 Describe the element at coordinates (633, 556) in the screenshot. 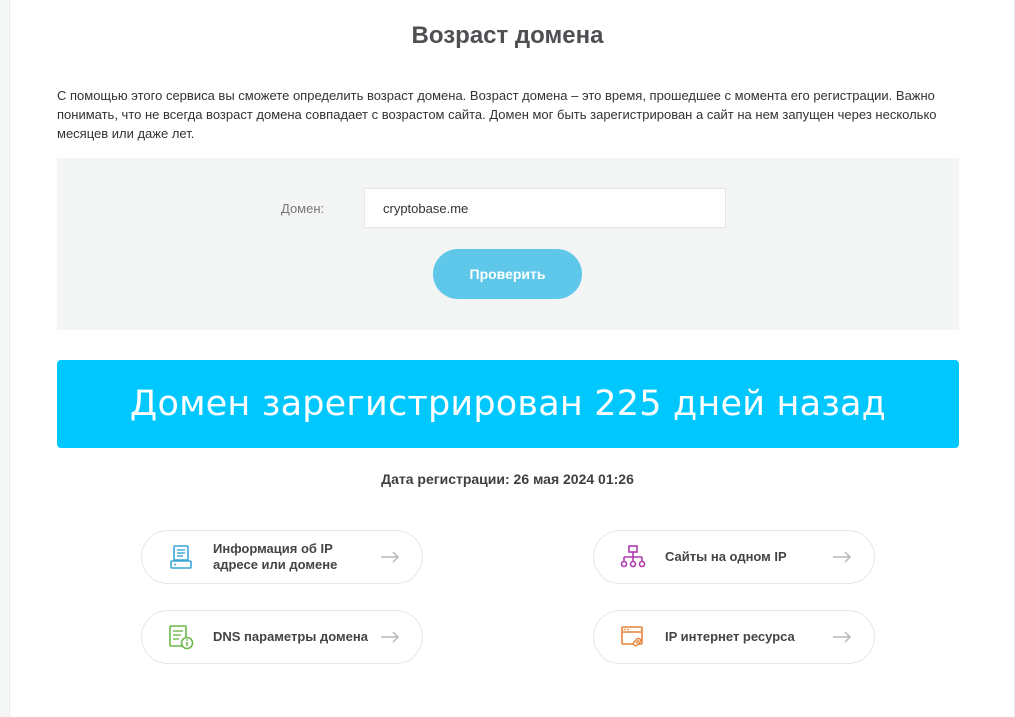

I see `sitemap-icon` at that location.